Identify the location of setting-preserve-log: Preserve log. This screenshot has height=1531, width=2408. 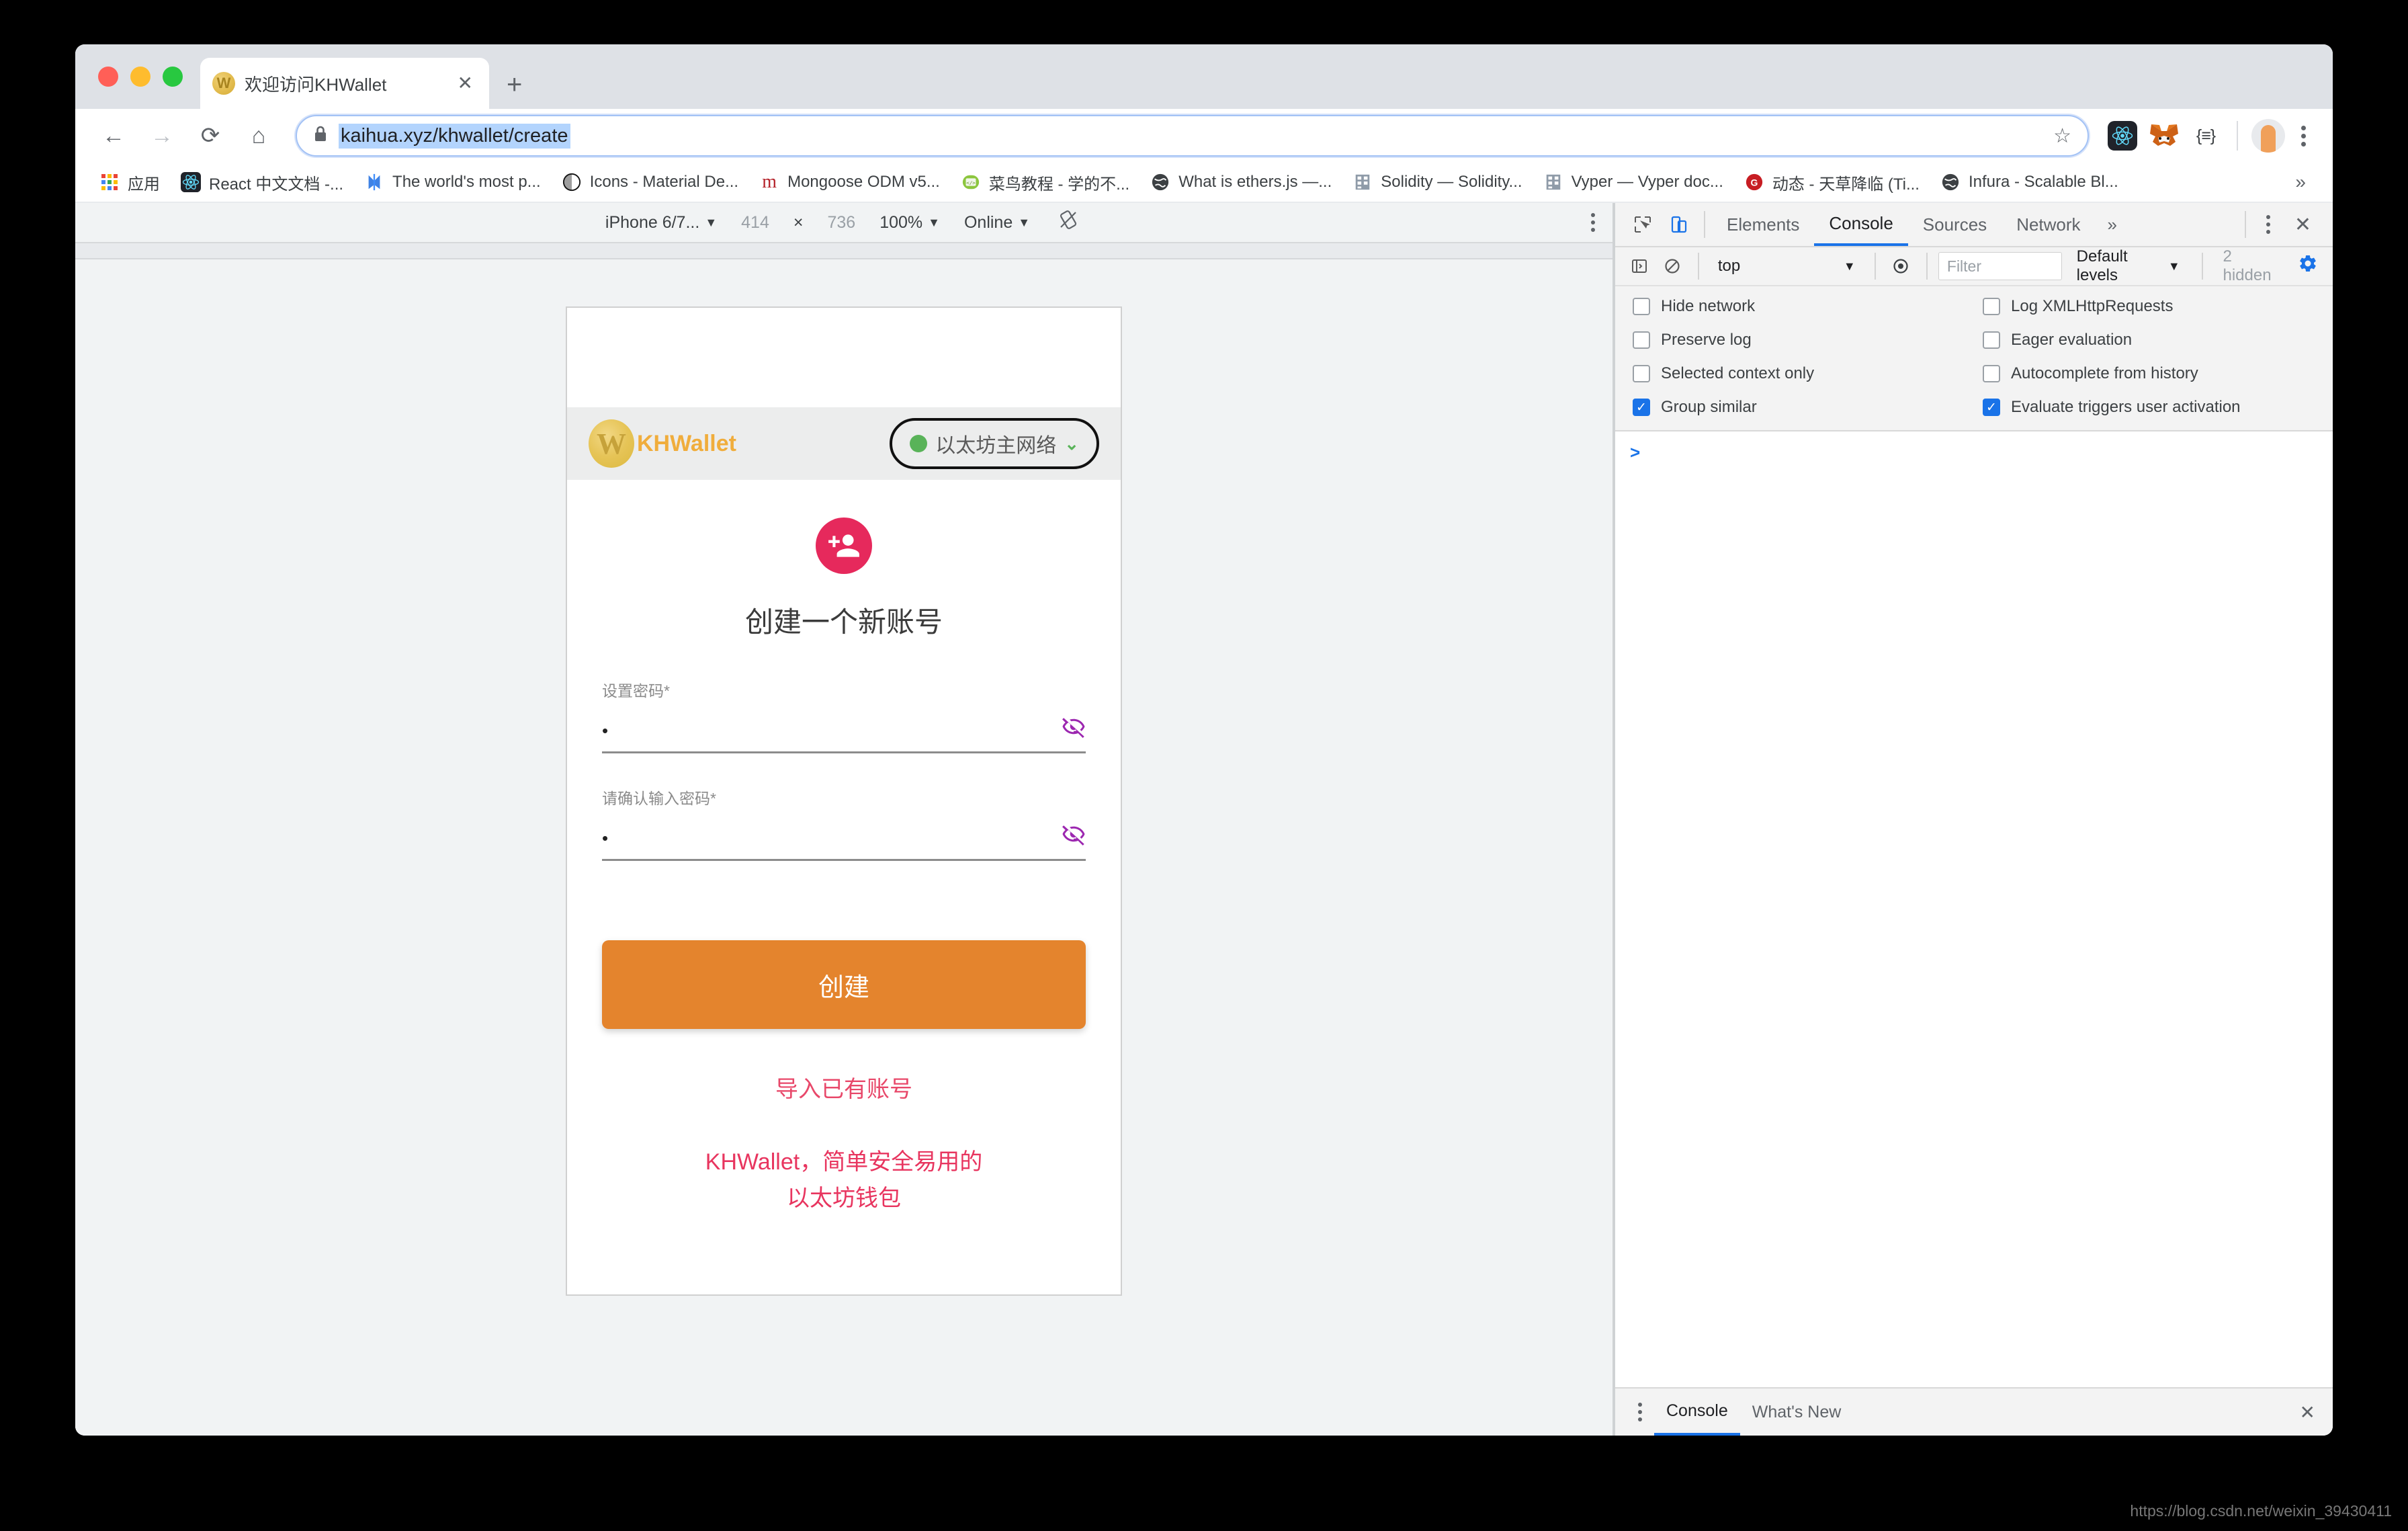
(1808, 340).